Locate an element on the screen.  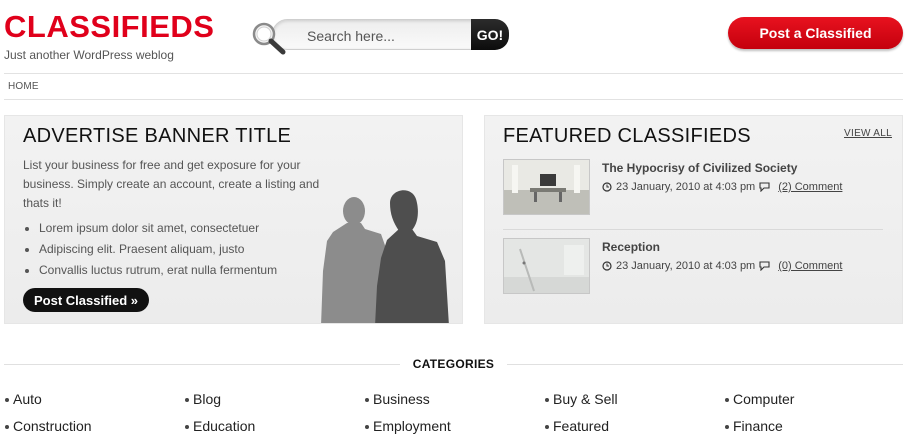
featured-item-title: The Hypocrisy of Civilized Society is located at coordinates (699, 168).